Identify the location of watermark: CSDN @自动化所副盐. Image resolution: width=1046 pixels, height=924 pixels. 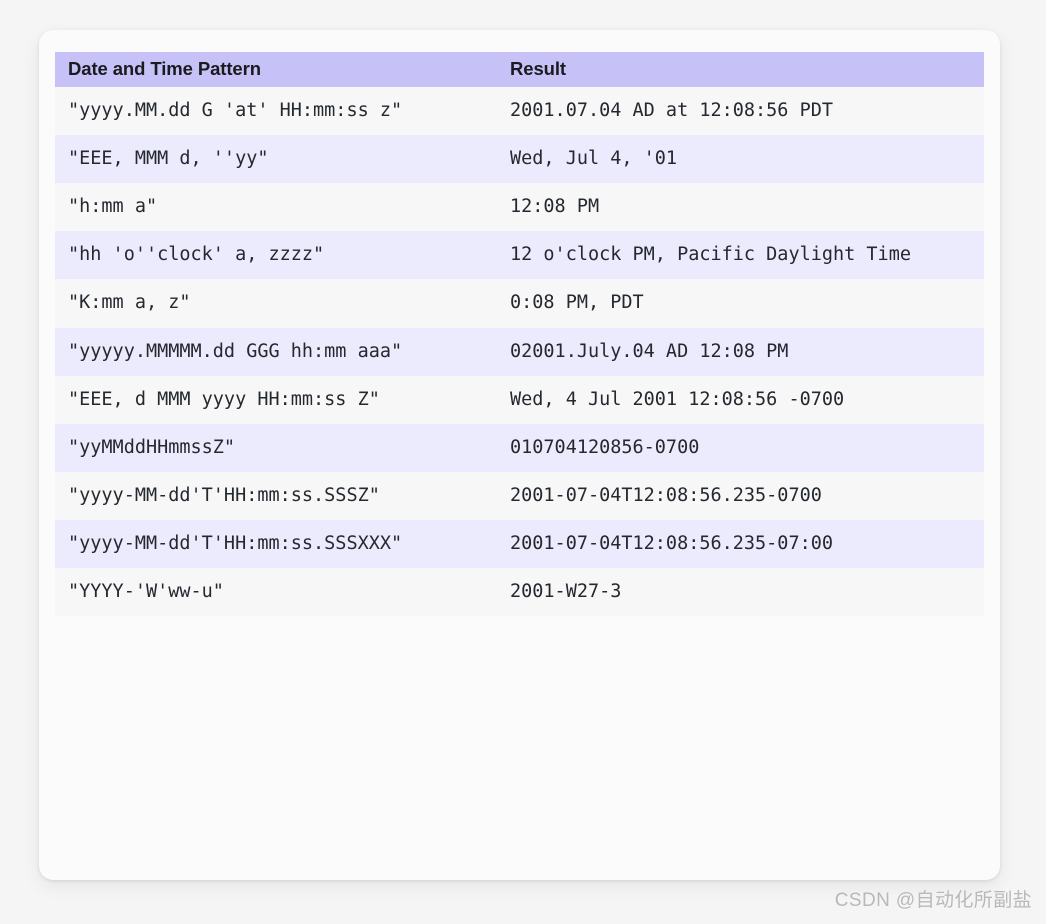
(933, 900).